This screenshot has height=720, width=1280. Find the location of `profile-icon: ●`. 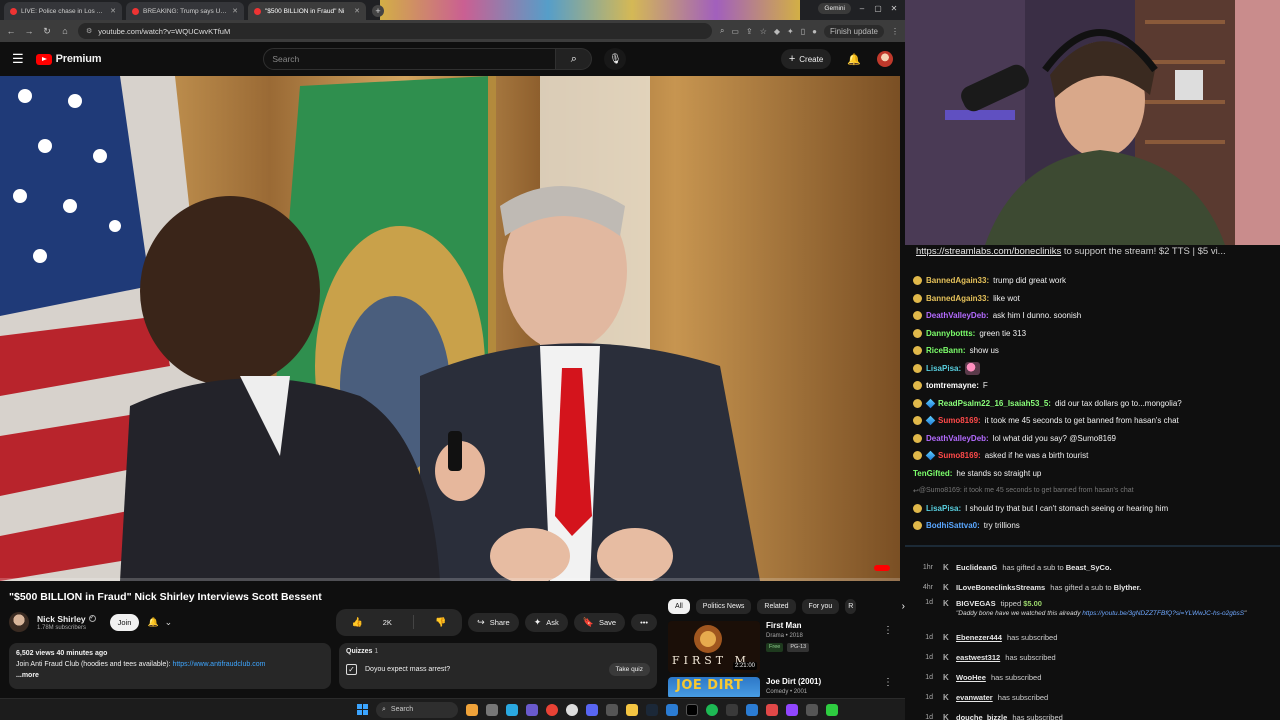

profile-icon: ● is located at coordinates (814, 31).